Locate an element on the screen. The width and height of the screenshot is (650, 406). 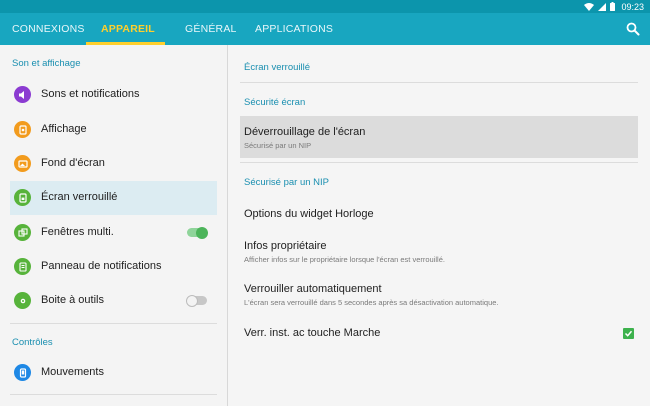
multi-window-toggle is located at coordinates (197, 232).